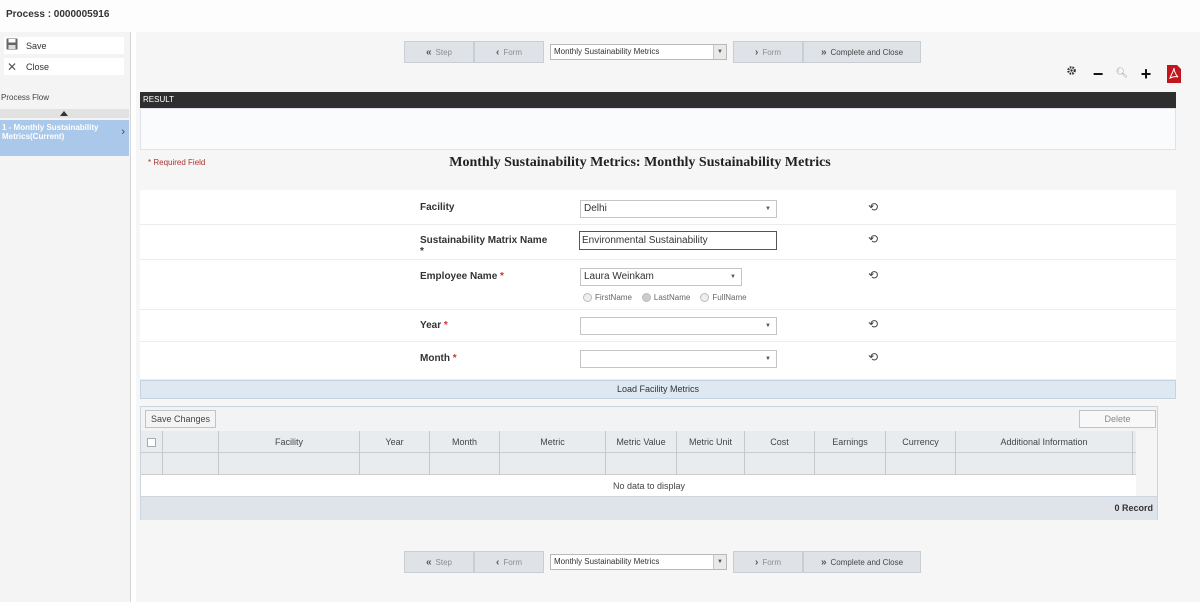 This screenshot has height=602, width=1200. Describe the element at coordinates (438, 358) in the screenshot. I see `month-label: Month *` at that location.